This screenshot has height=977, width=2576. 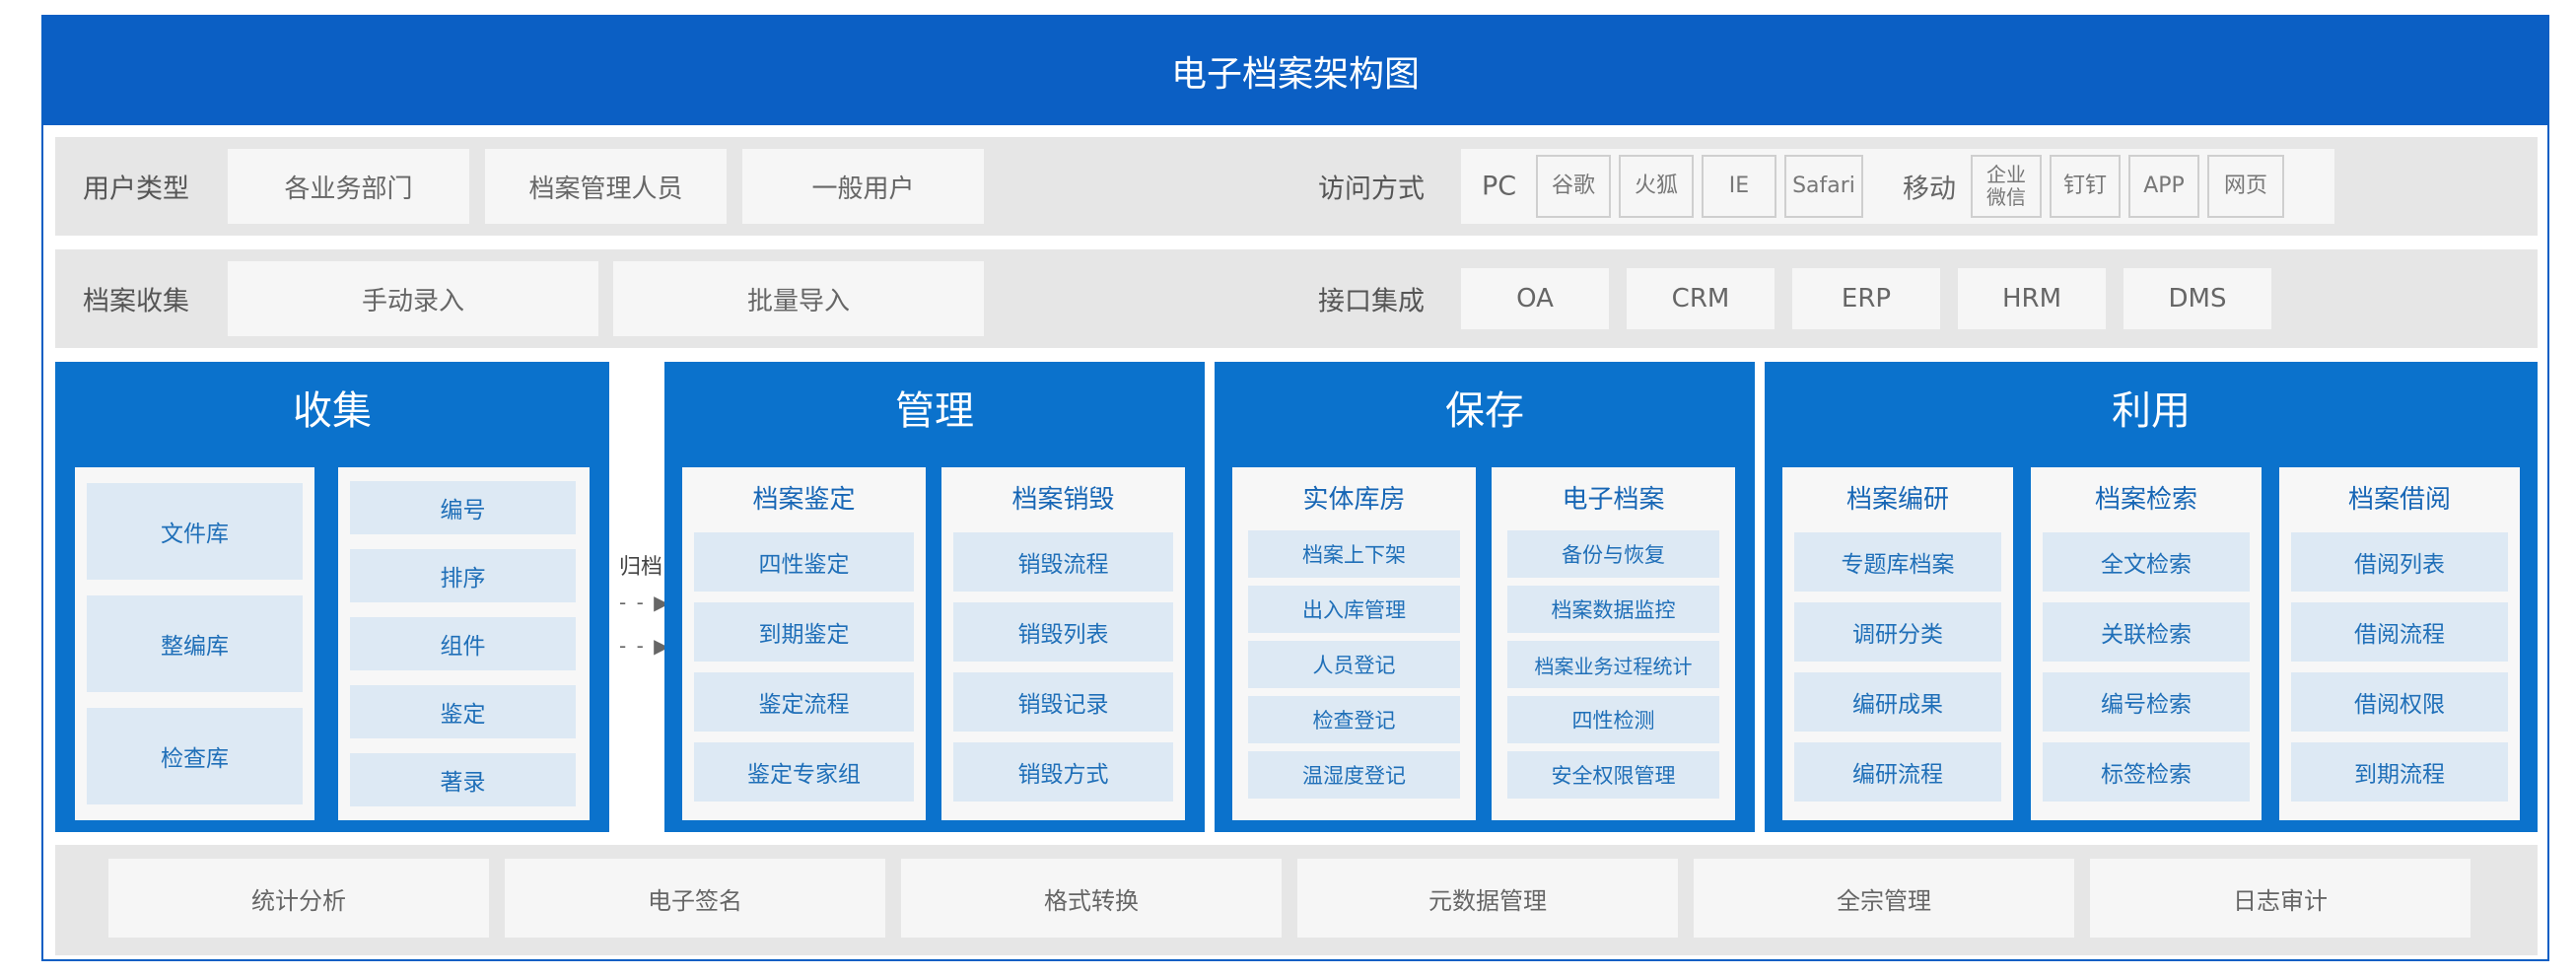 I want to click on panel-item: 销毁流程, so click(x=1063, y=562).